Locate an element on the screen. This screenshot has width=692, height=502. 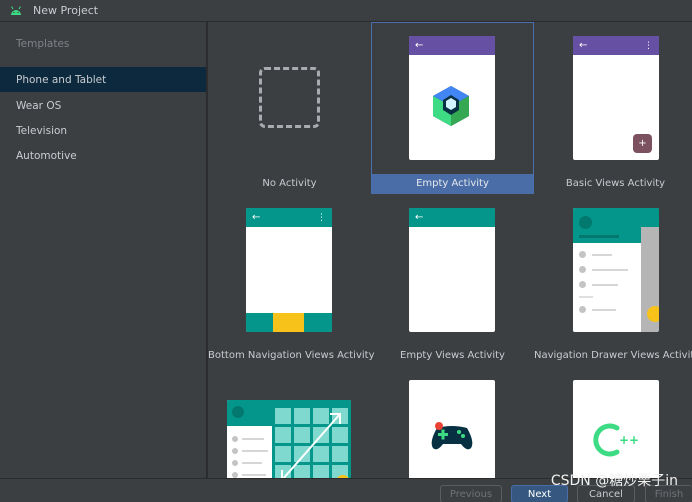
sidebar-item-label: Automotive is located at coordinates (46, 155).